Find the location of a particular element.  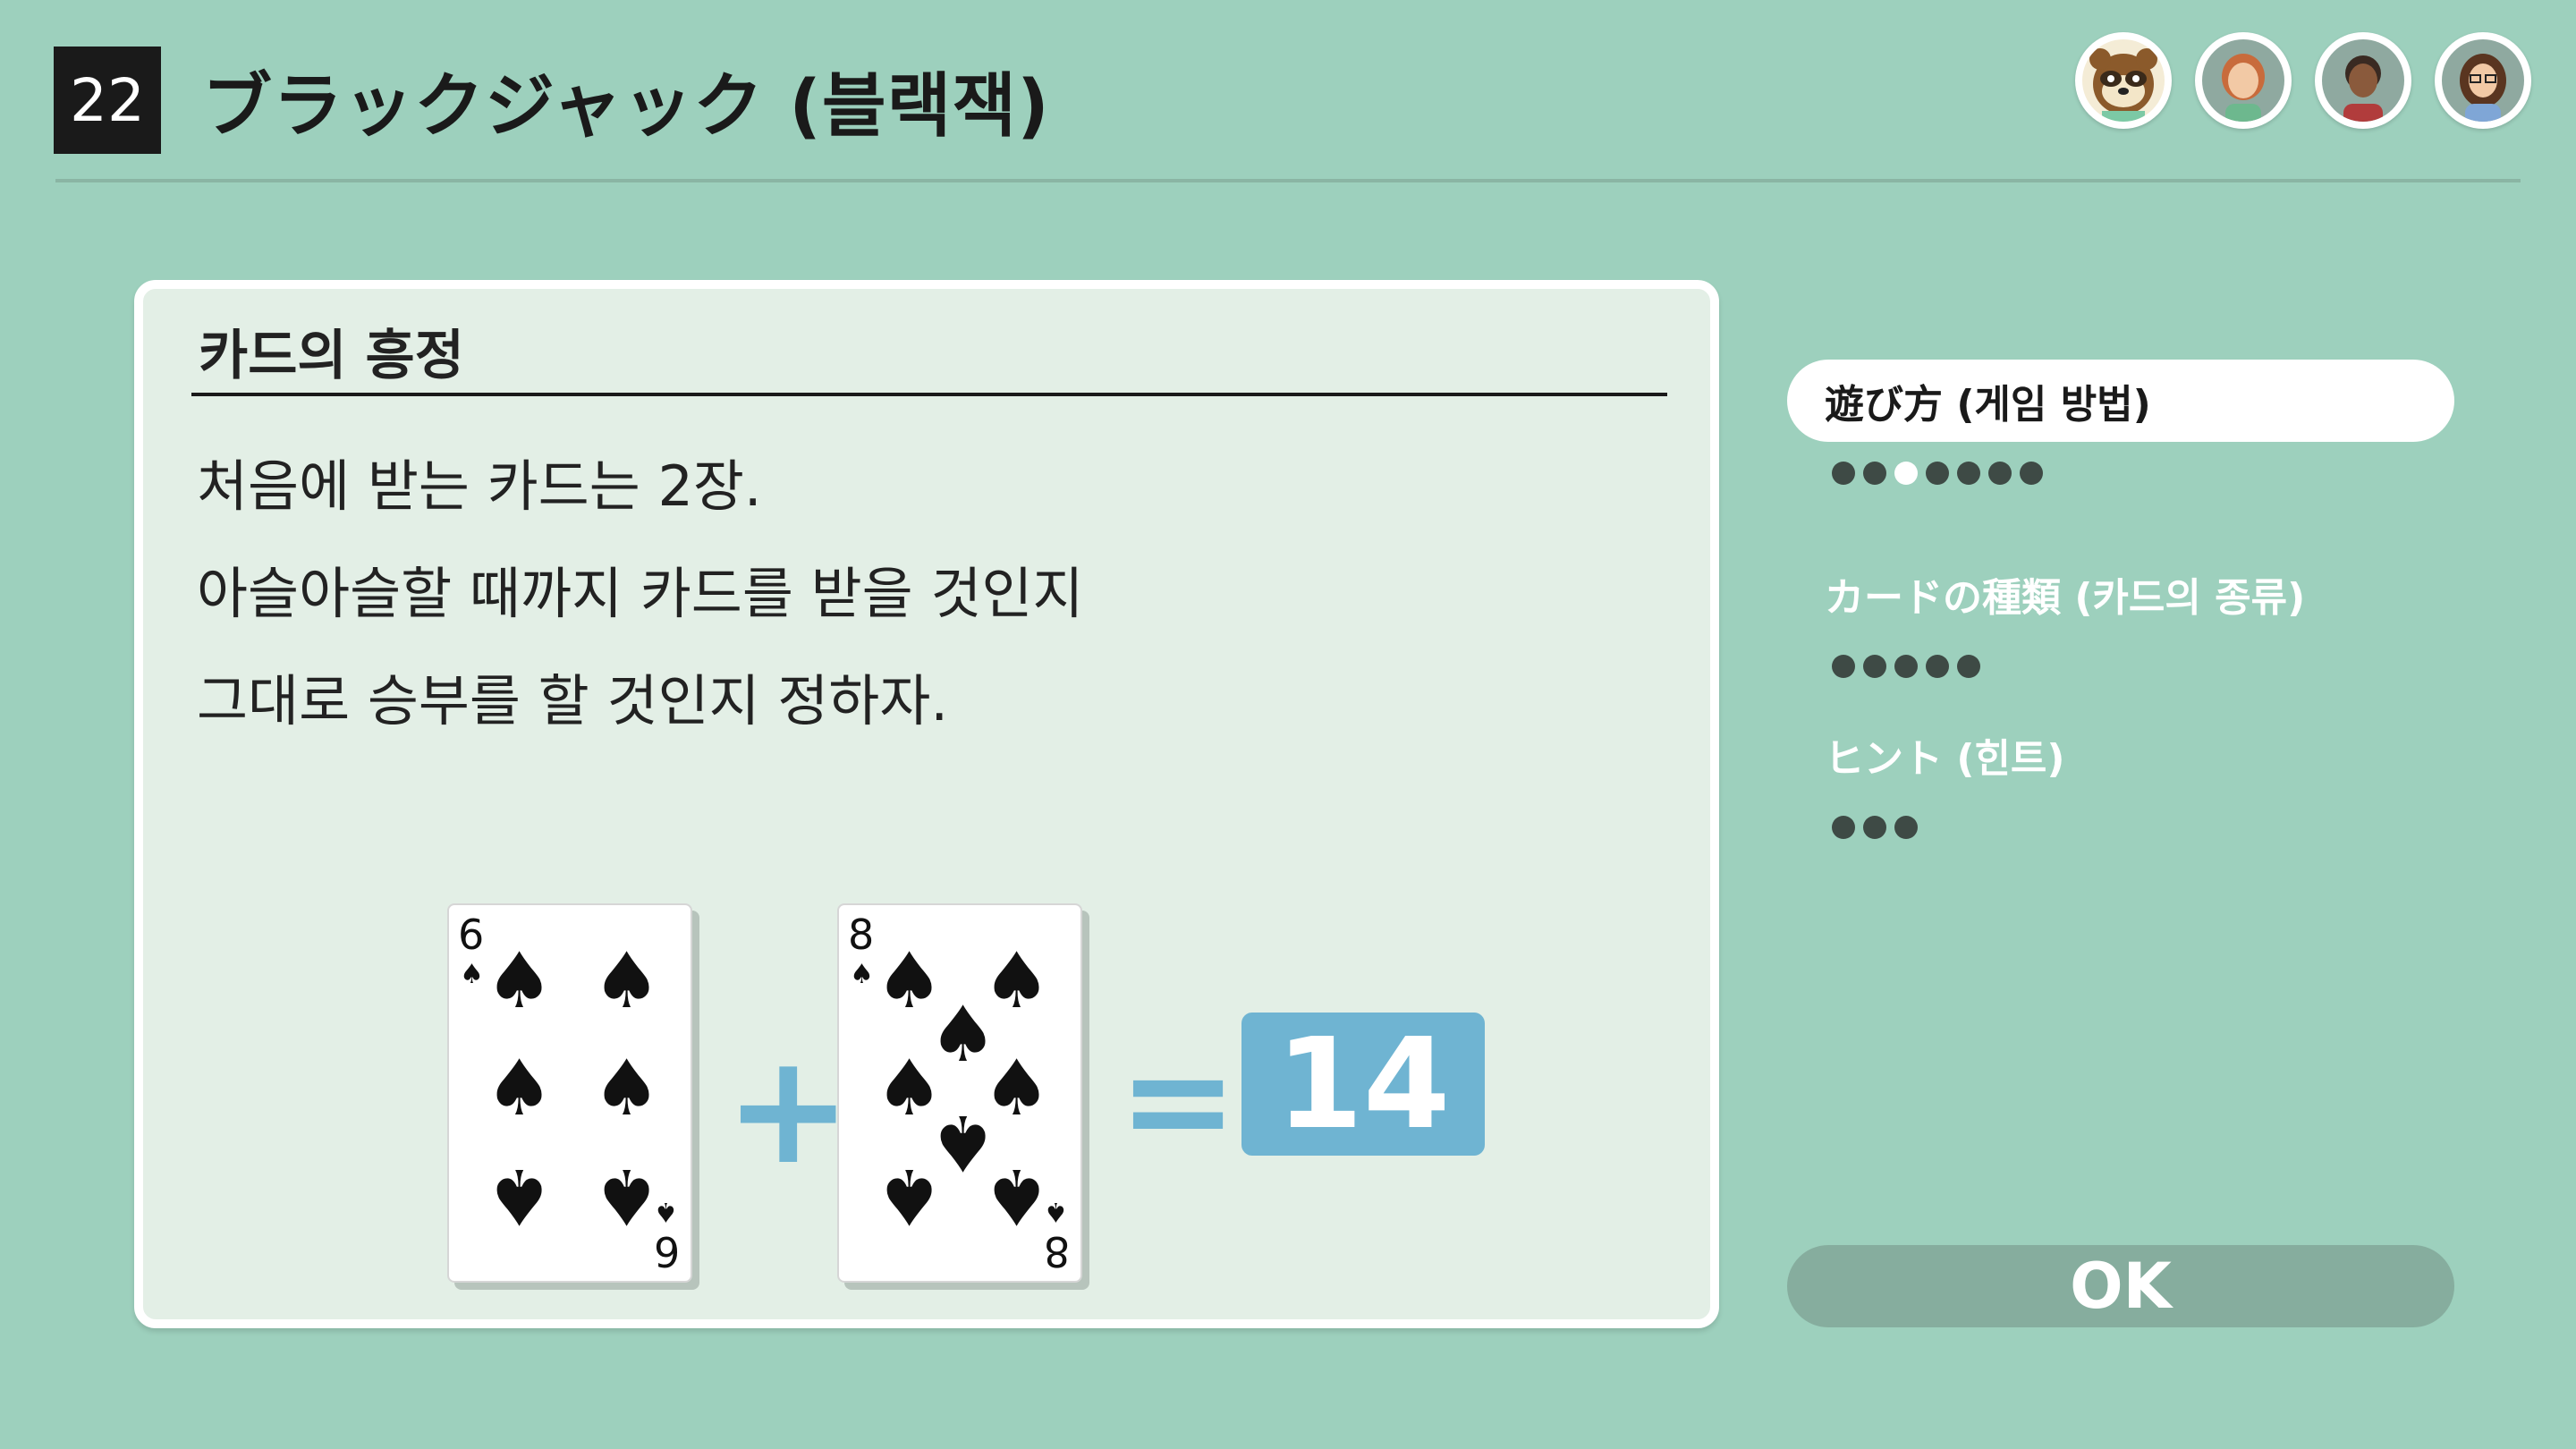

player-avatars is located at coordinates (2303, 80).